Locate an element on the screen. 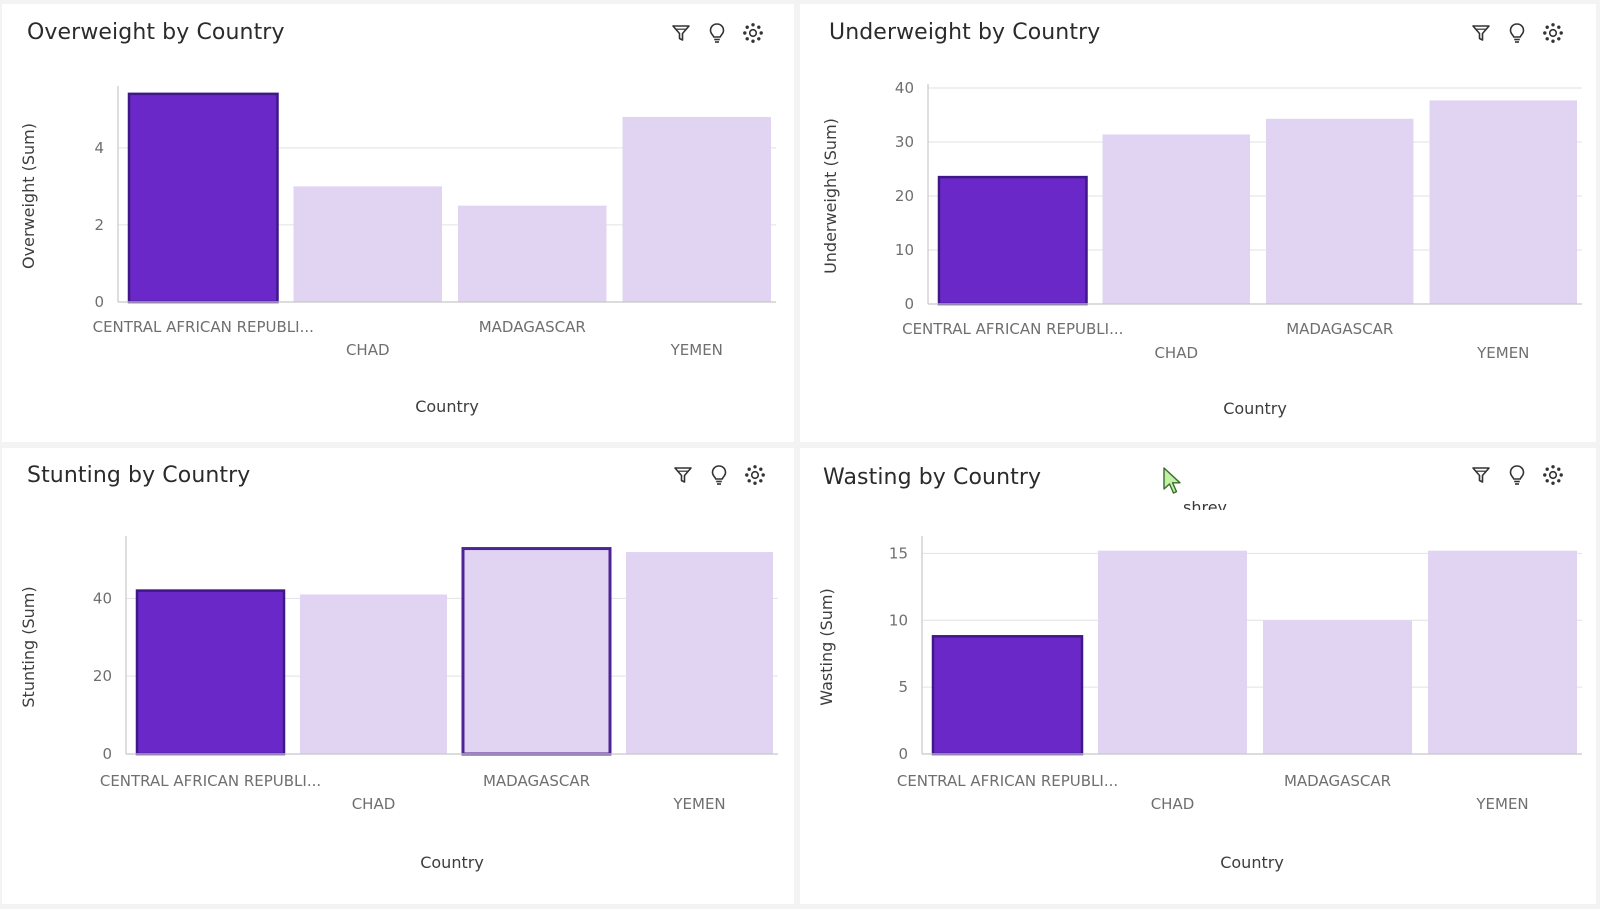 This screenshot has width=1600, height=909. bar-chad is located at coordinates (1172, 652).